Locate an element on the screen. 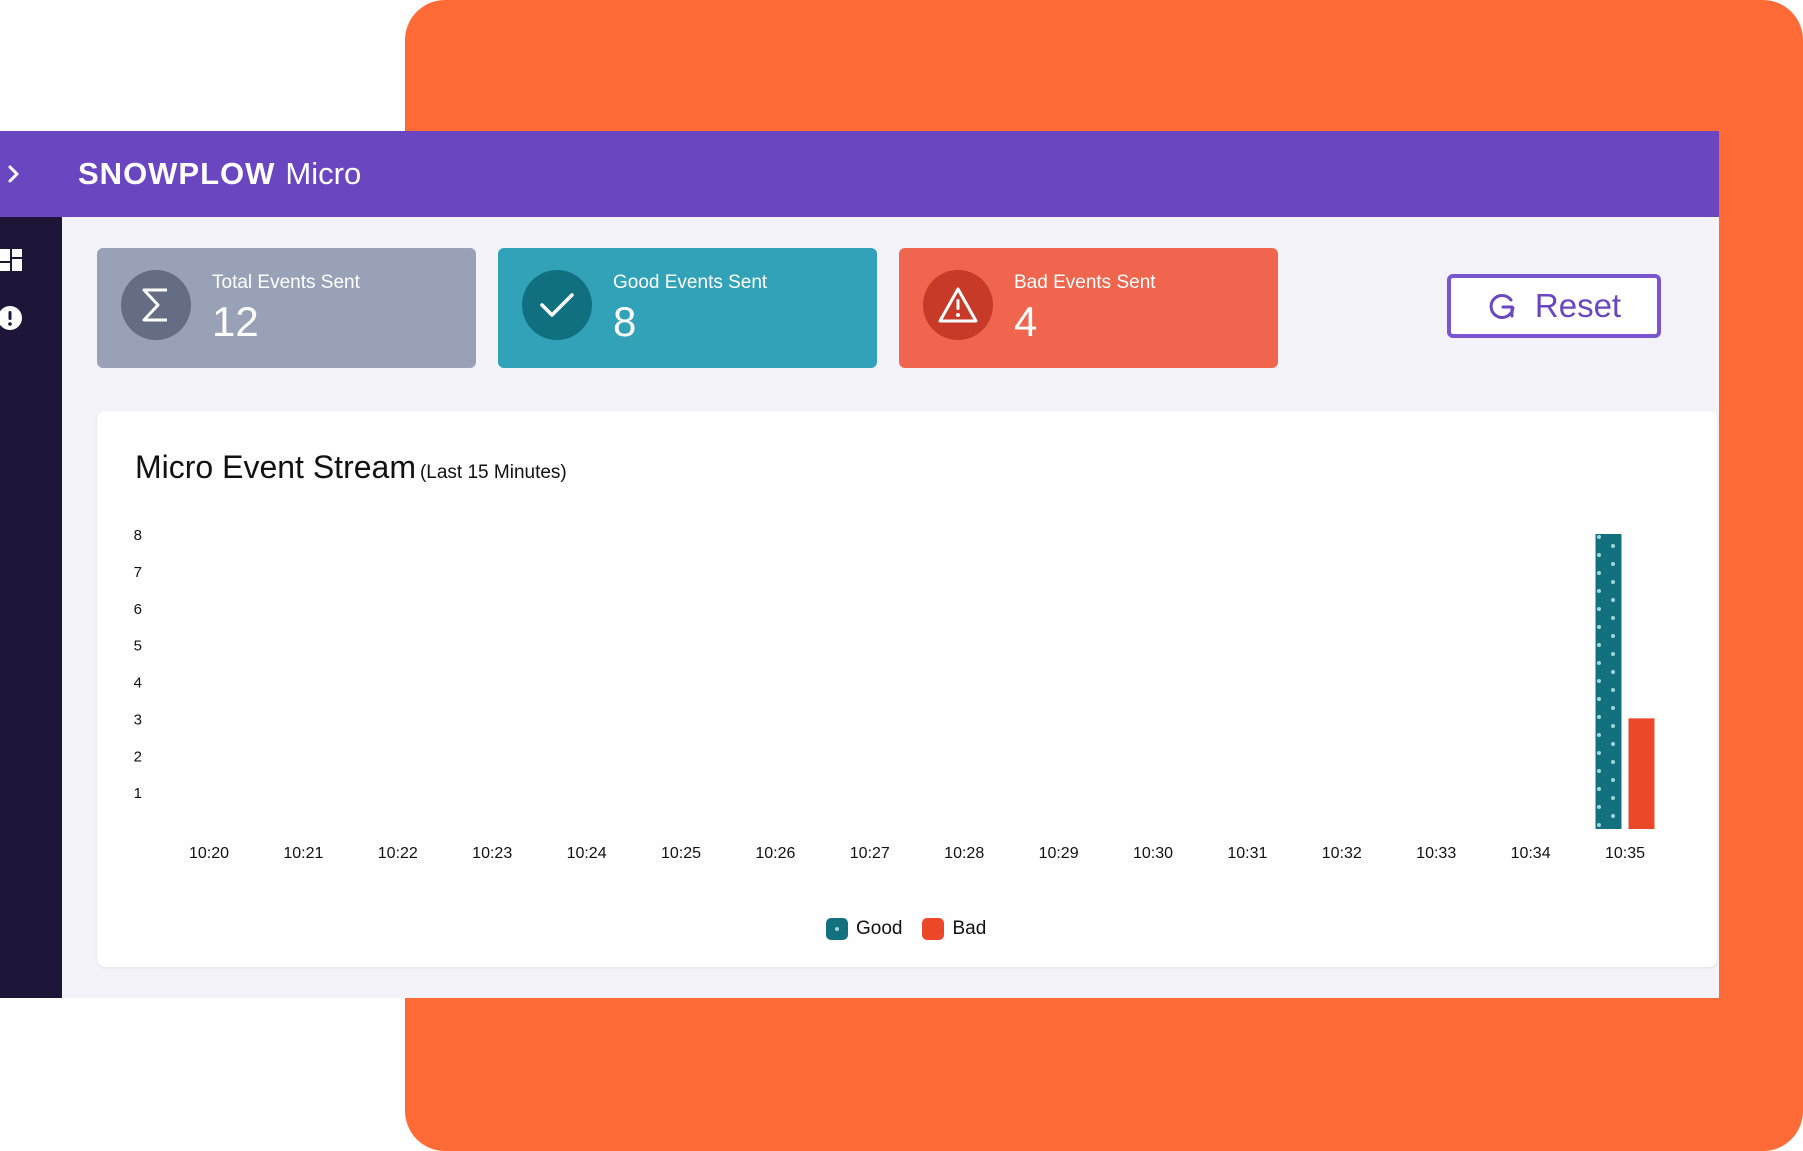 This screenshot has height=1151, width=1803. x-tick-label: 10:22 is located at coordinates (398, 853).